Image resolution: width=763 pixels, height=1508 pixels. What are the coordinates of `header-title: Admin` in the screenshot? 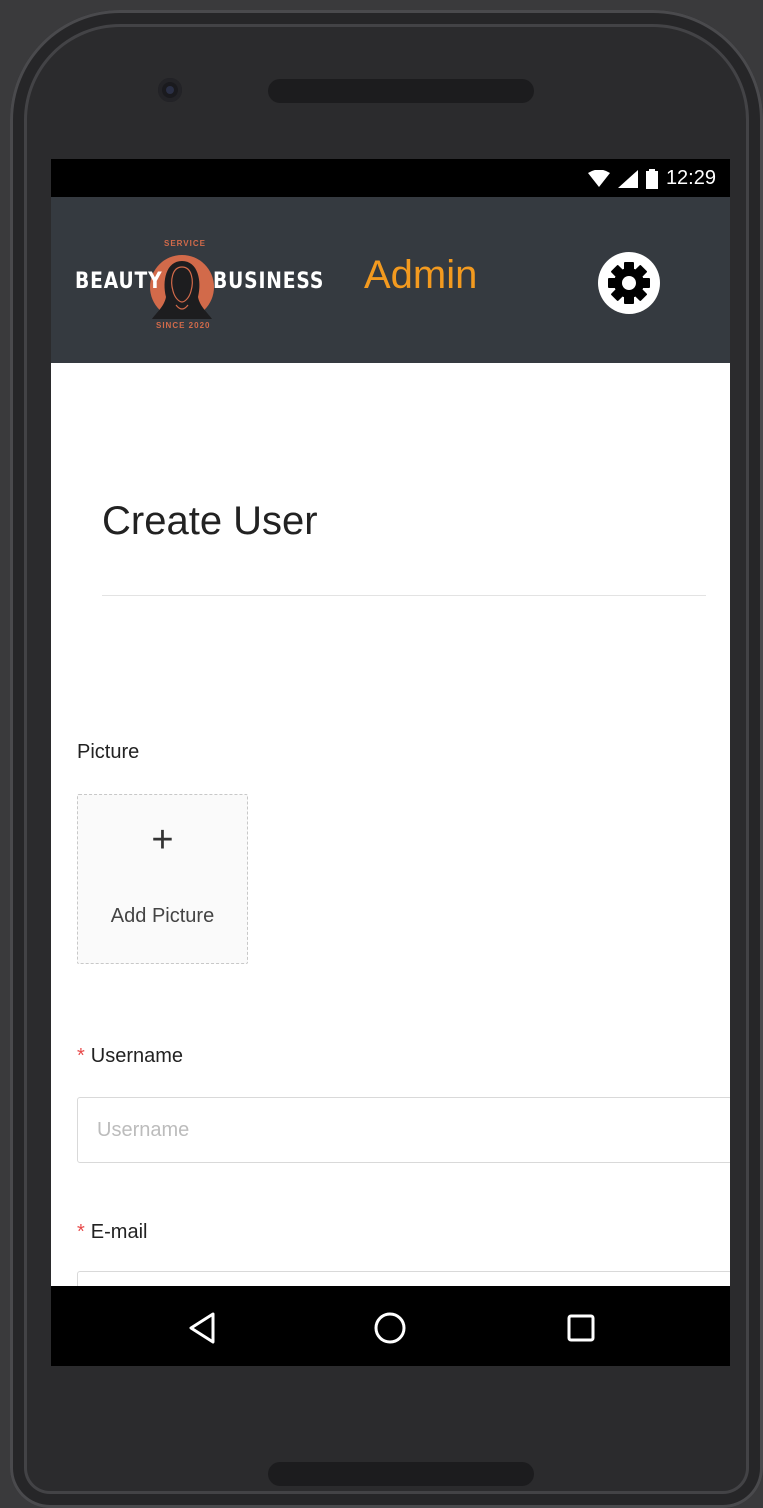 It's located at (421, 275).